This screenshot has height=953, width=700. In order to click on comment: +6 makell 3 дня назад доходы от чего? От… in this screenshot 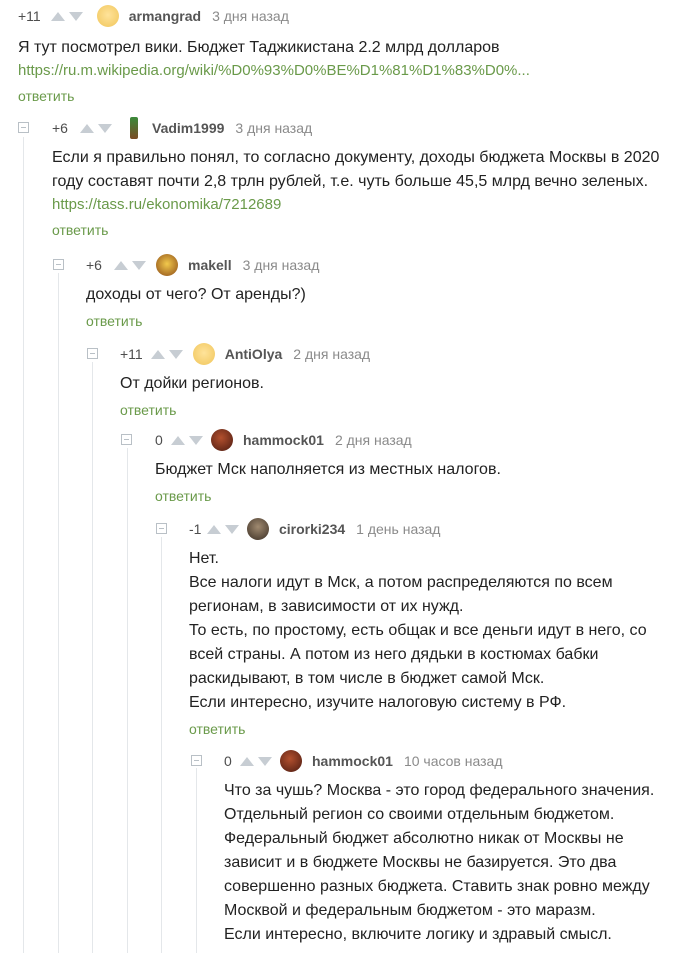, I will do `click(386, 292)`.